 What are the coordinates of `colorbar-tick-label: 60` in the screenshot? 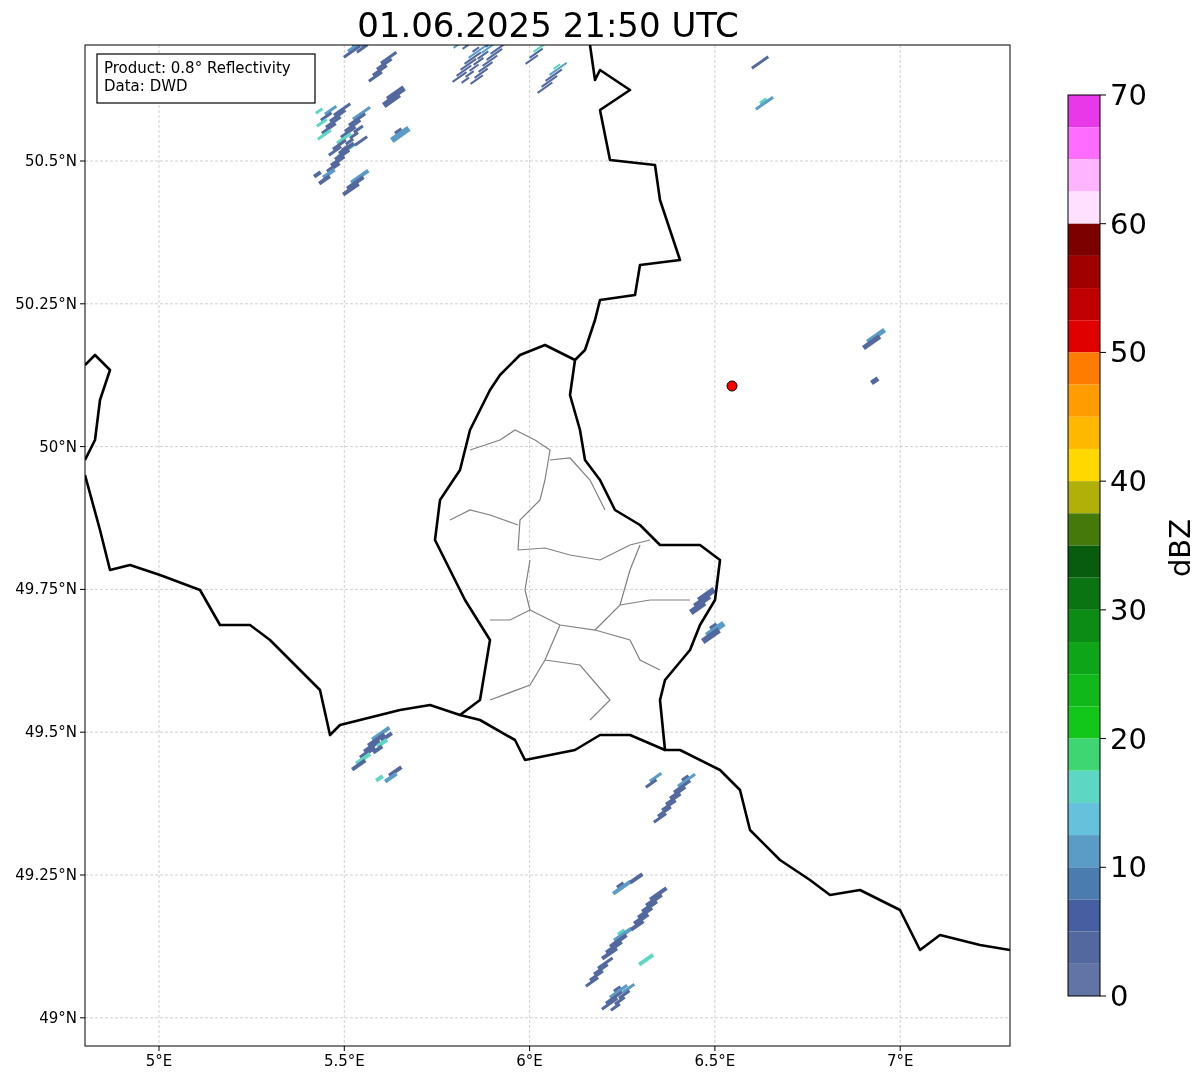 It's located at (1128, 223).